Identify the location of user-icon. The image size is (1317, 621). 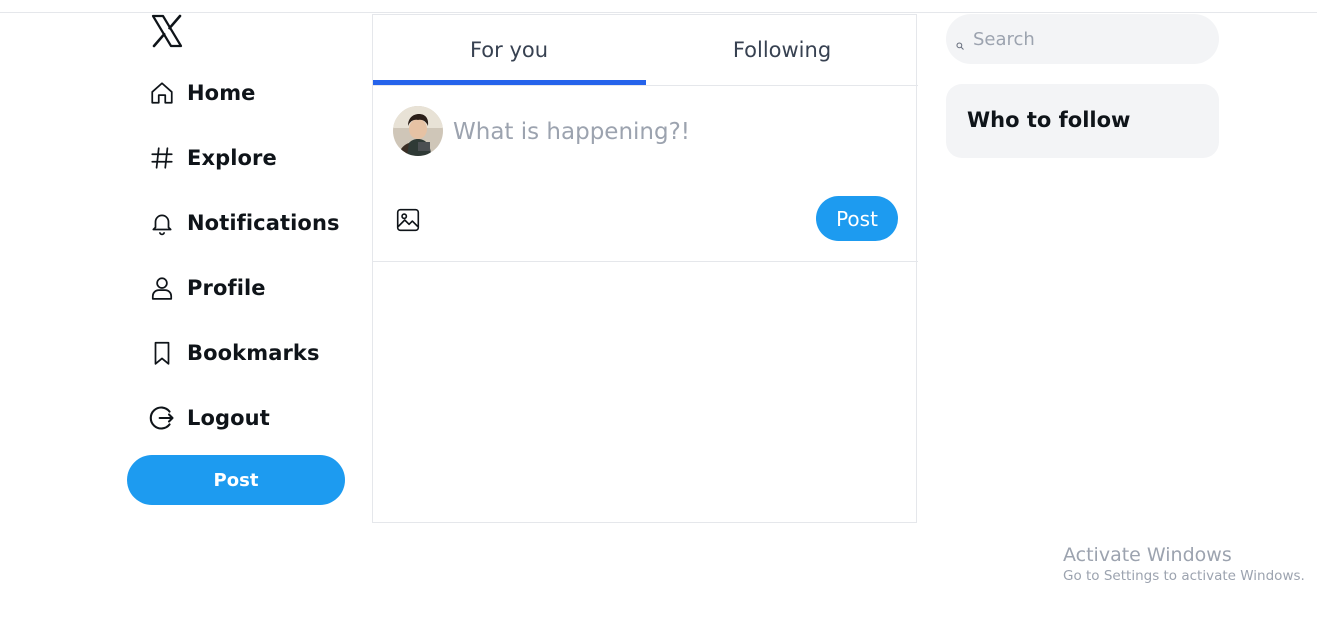
(162, 288).